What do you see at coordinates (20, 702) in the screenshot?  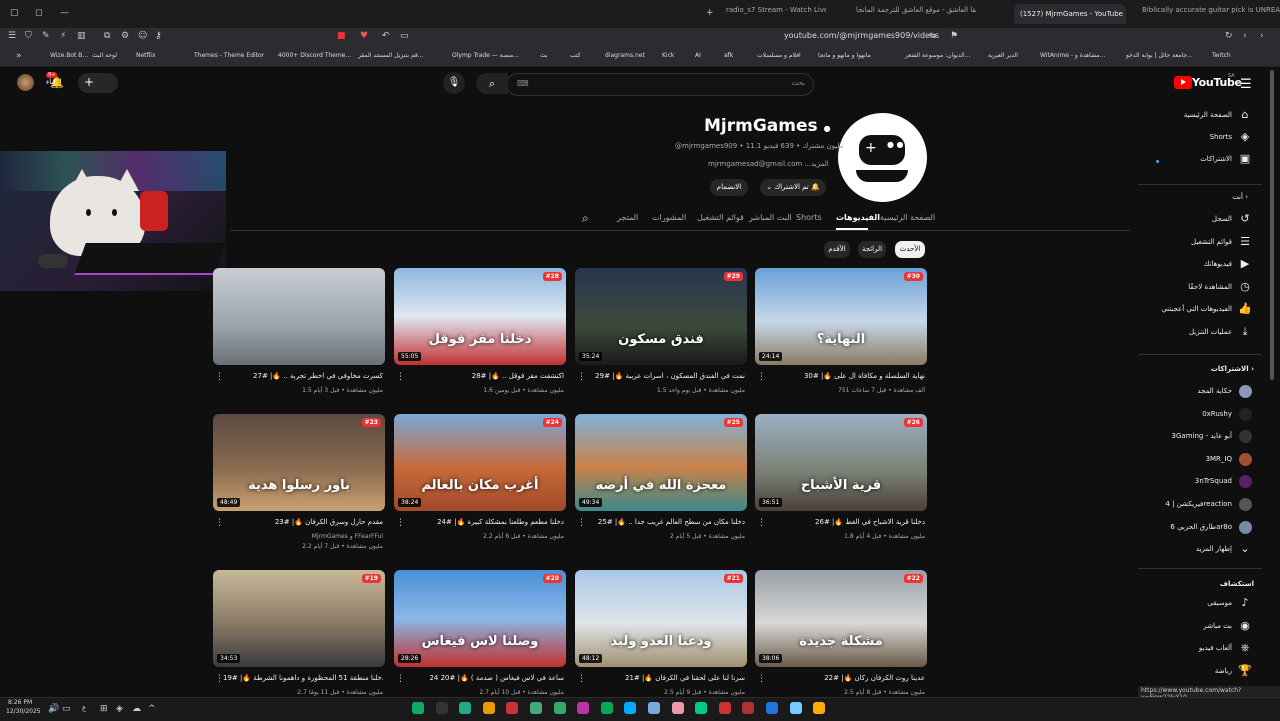 I see `clock-time: 8:26 PM` at bounding box center [20, 702].